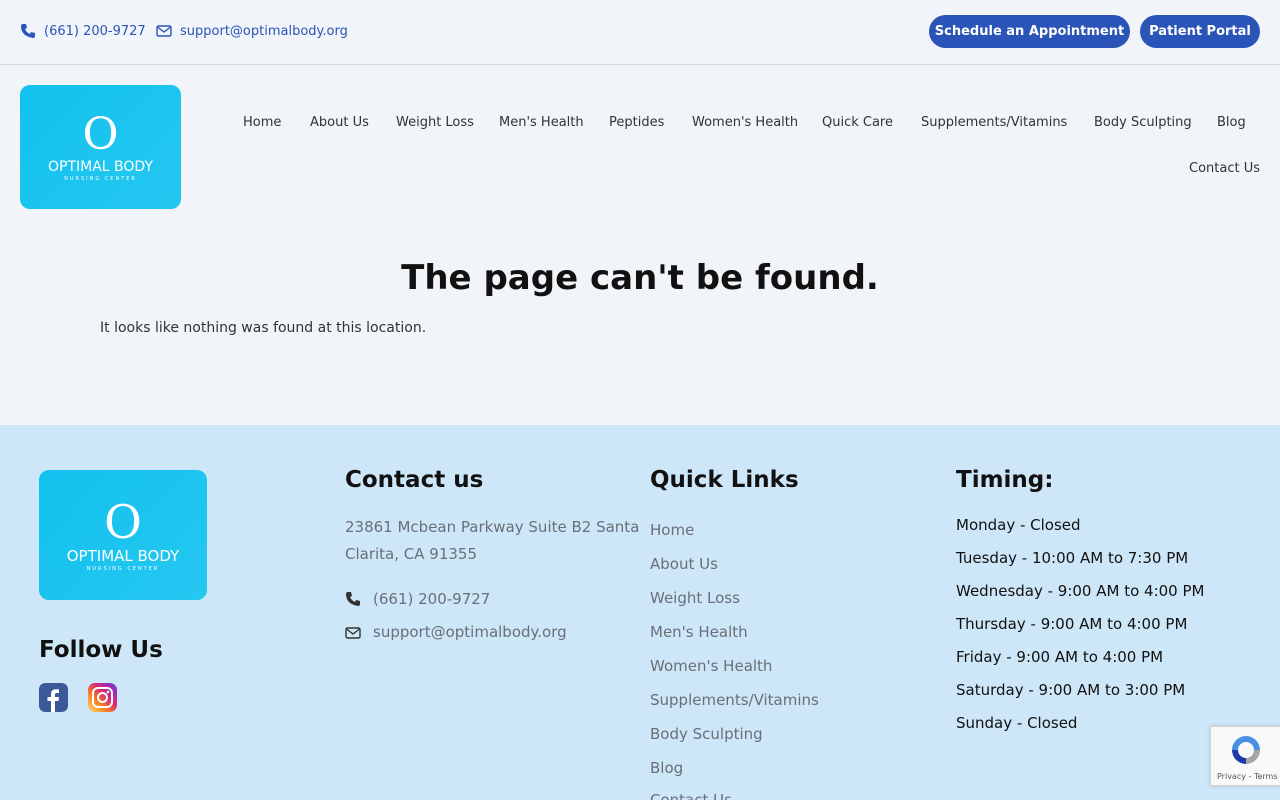 Image resolution: width=1280 pixels, height=800 pixels. What do you see at coordinates (541, 122) in the screenshot?
I see `nav-item-mens-health: Men's Health` at bounding box center [541, 122].